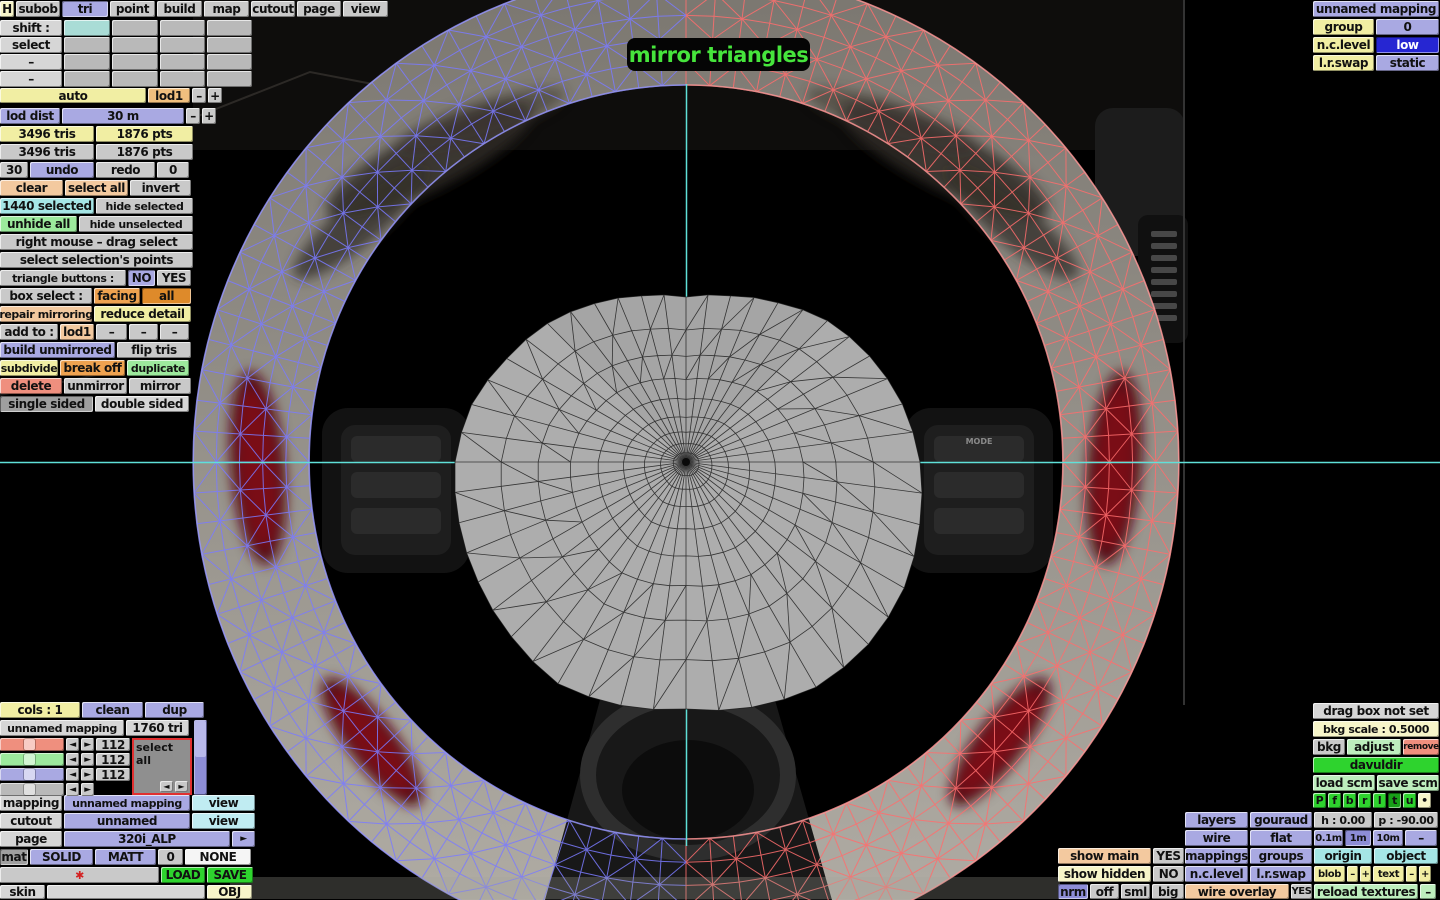  What do you see at coordinates (1334, 800) in the screenshot?
I see `view-front-button: f` at bounding box center [1334, 800].